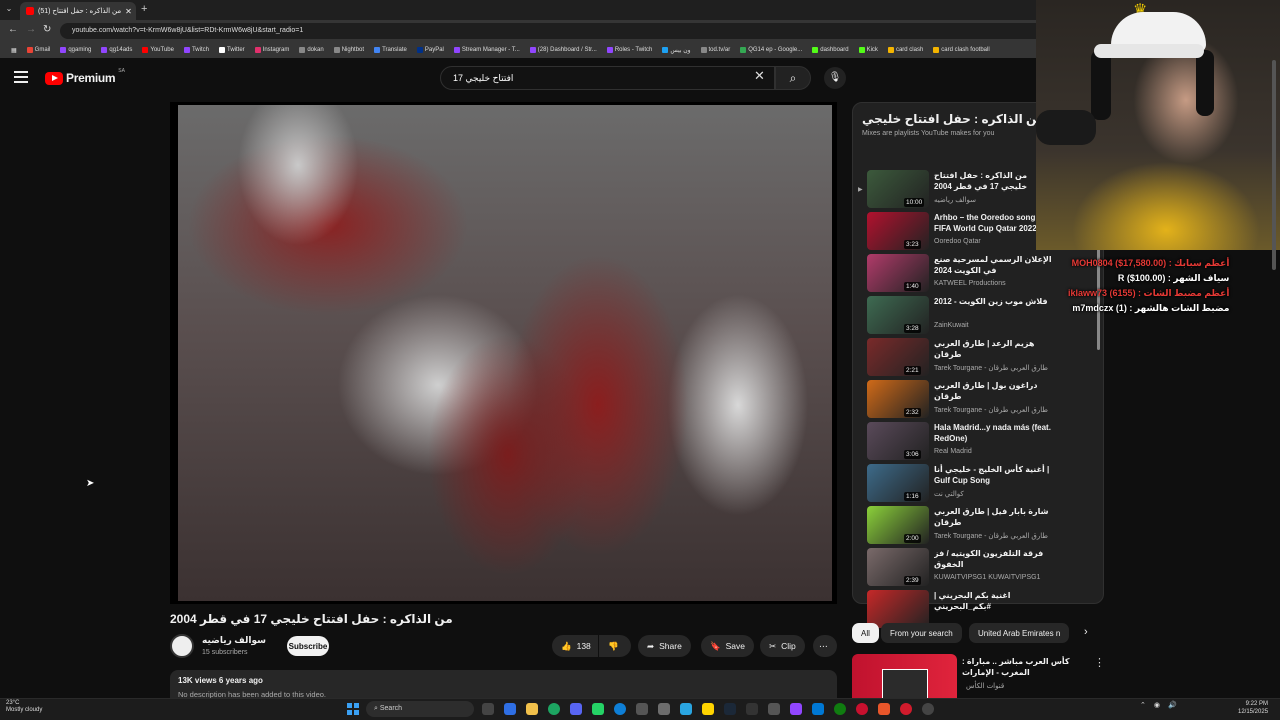  What do you see at coordinates (24, 707) in the screenshot?
I see `weather-widget: 23°C Mostly cloudy` at bounding box center [24, 707].